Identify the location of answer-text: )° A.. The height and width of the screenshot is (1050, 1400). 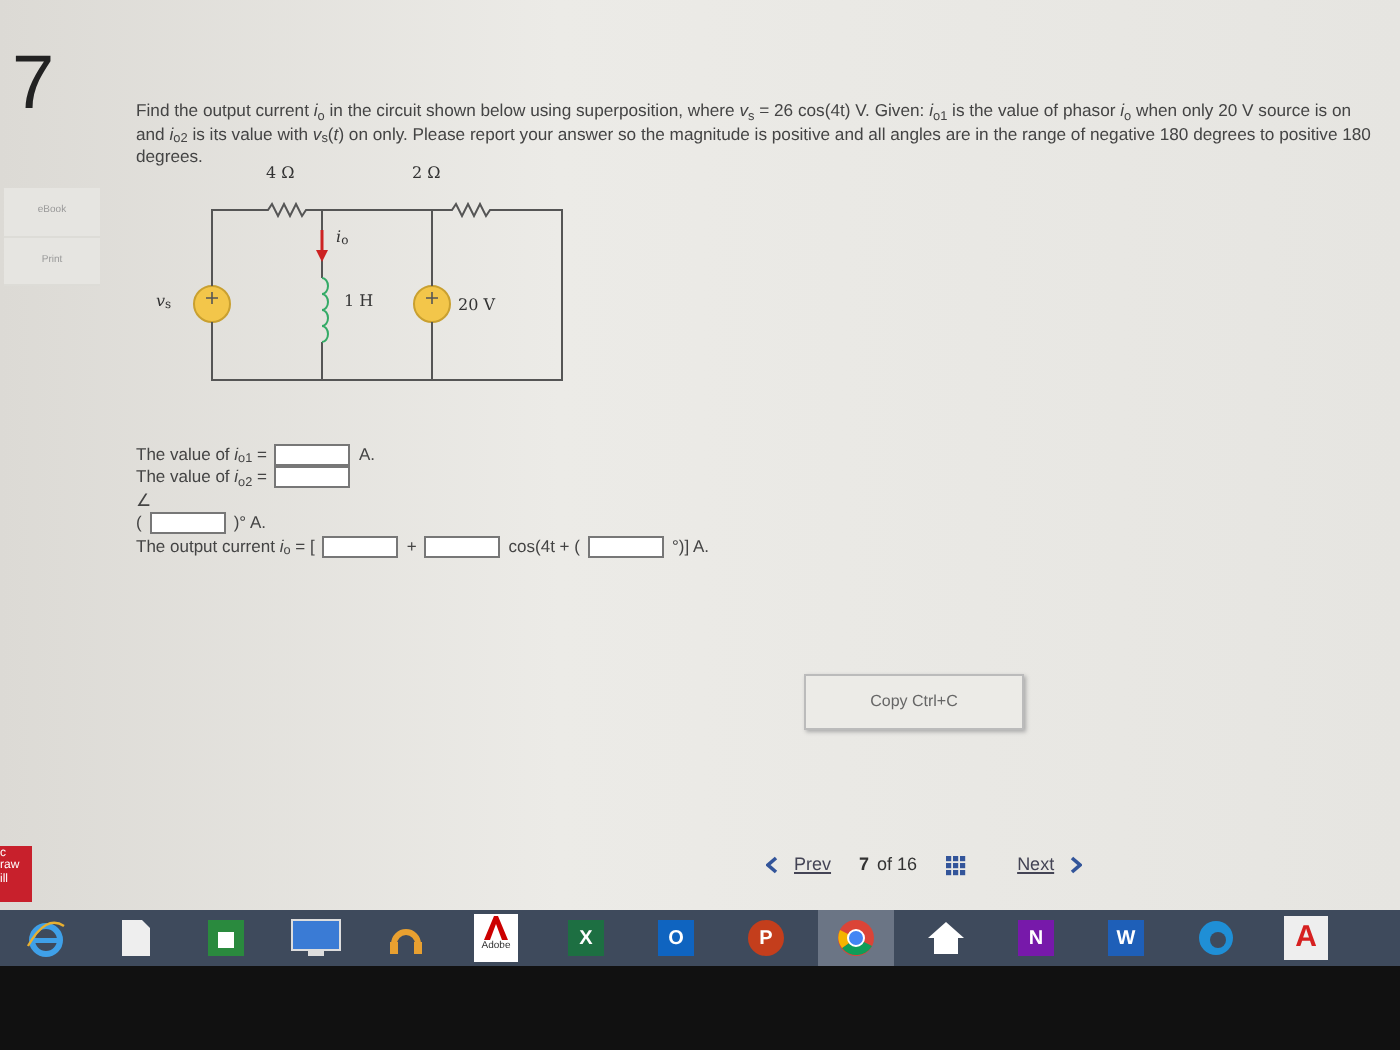
(249, 524).